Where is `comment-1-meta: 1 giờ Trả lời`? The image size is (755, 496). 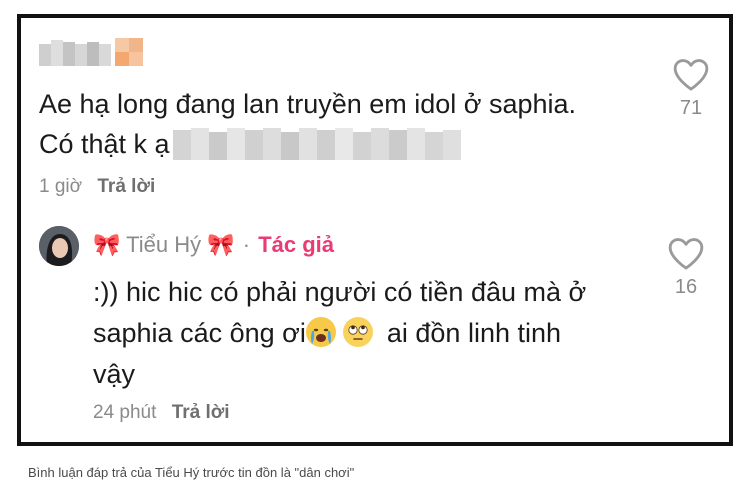 comment-1-meta: 1 giờ Trả lời is located at coordinates (97, 187).